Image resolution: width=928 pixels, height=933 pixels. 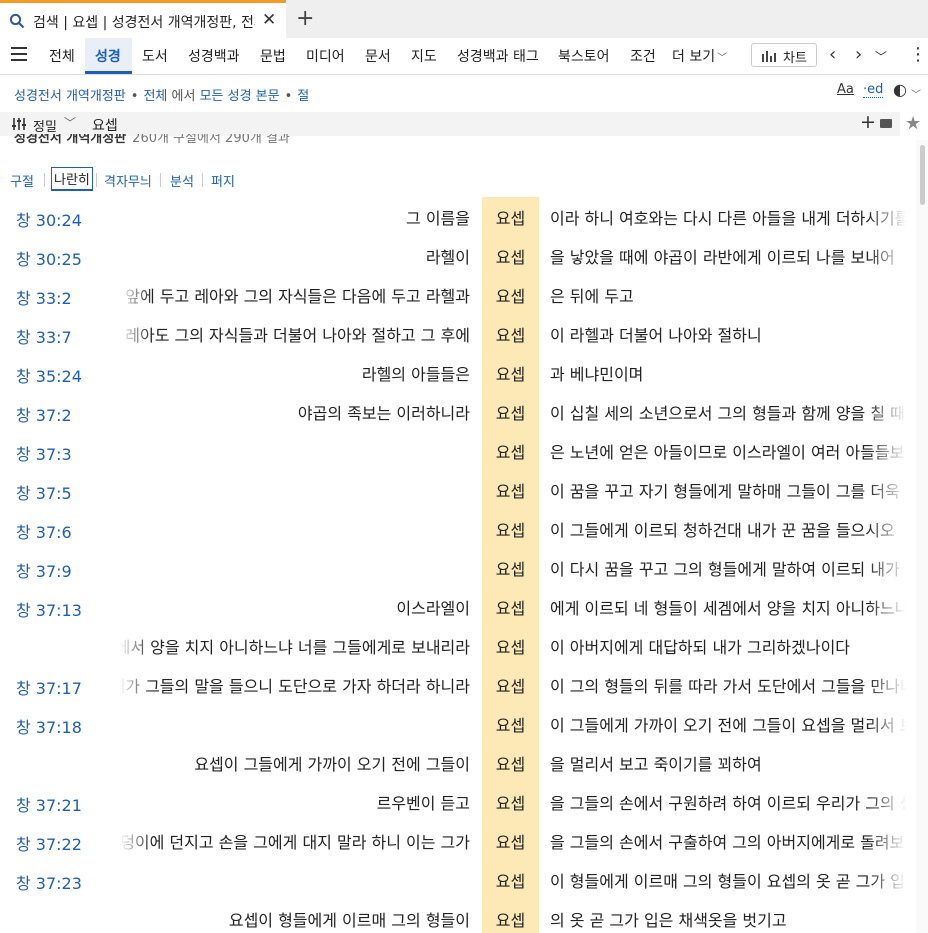 I want to click on verse-reference: 창 37:13, so click(x=49, y=609).